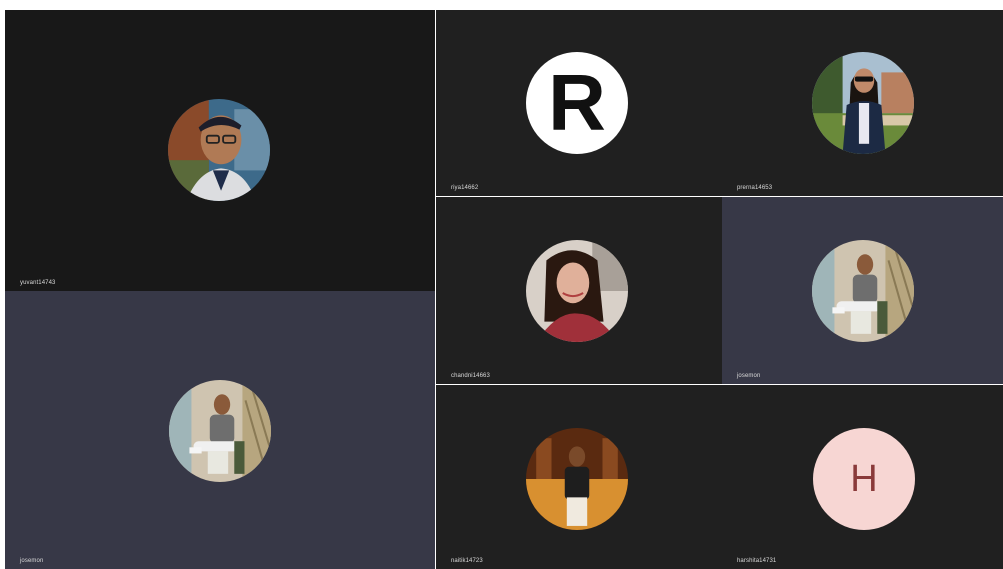 This screenshot has height=569, width=1003. I want to click on avatar-naitik, so click(577, 479).